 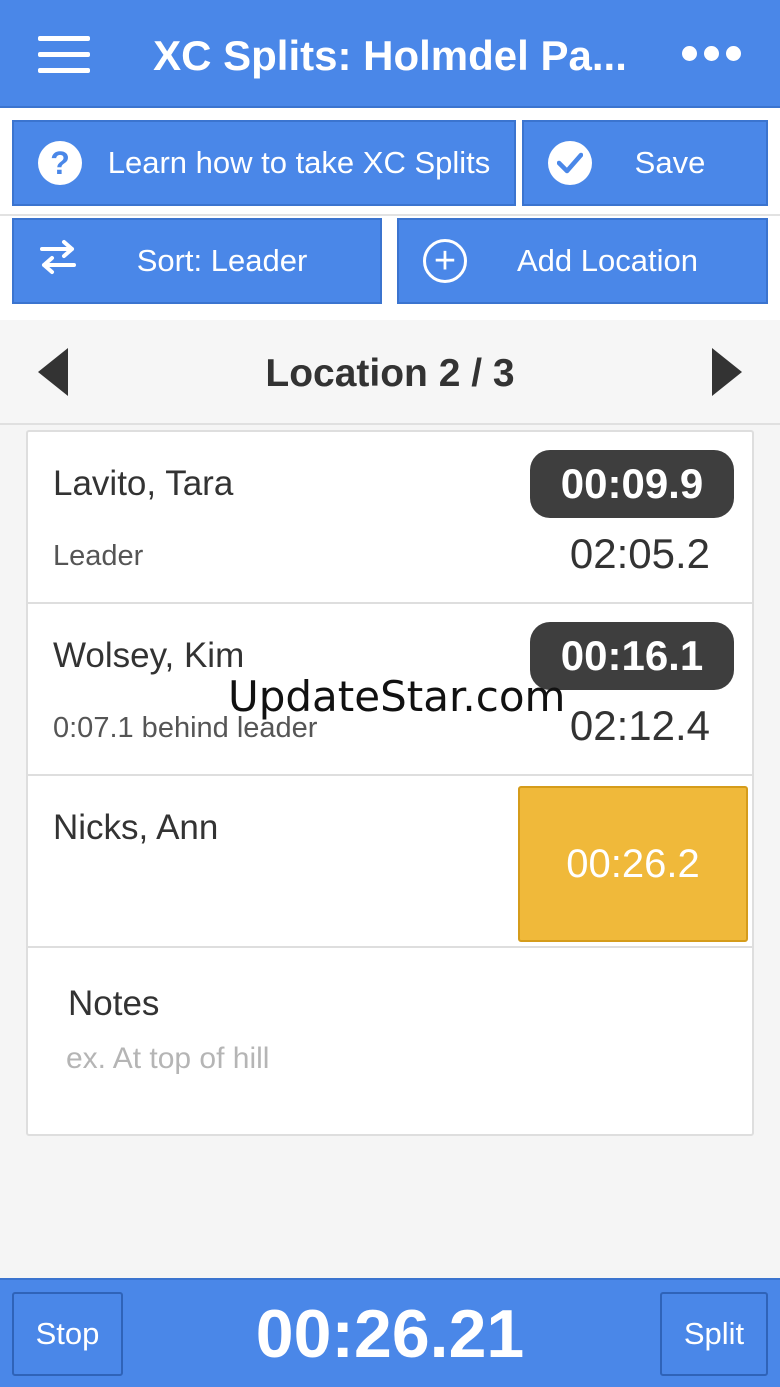 I want to click on runner-name: Lavito, Tara, so click(x=143, y=483).